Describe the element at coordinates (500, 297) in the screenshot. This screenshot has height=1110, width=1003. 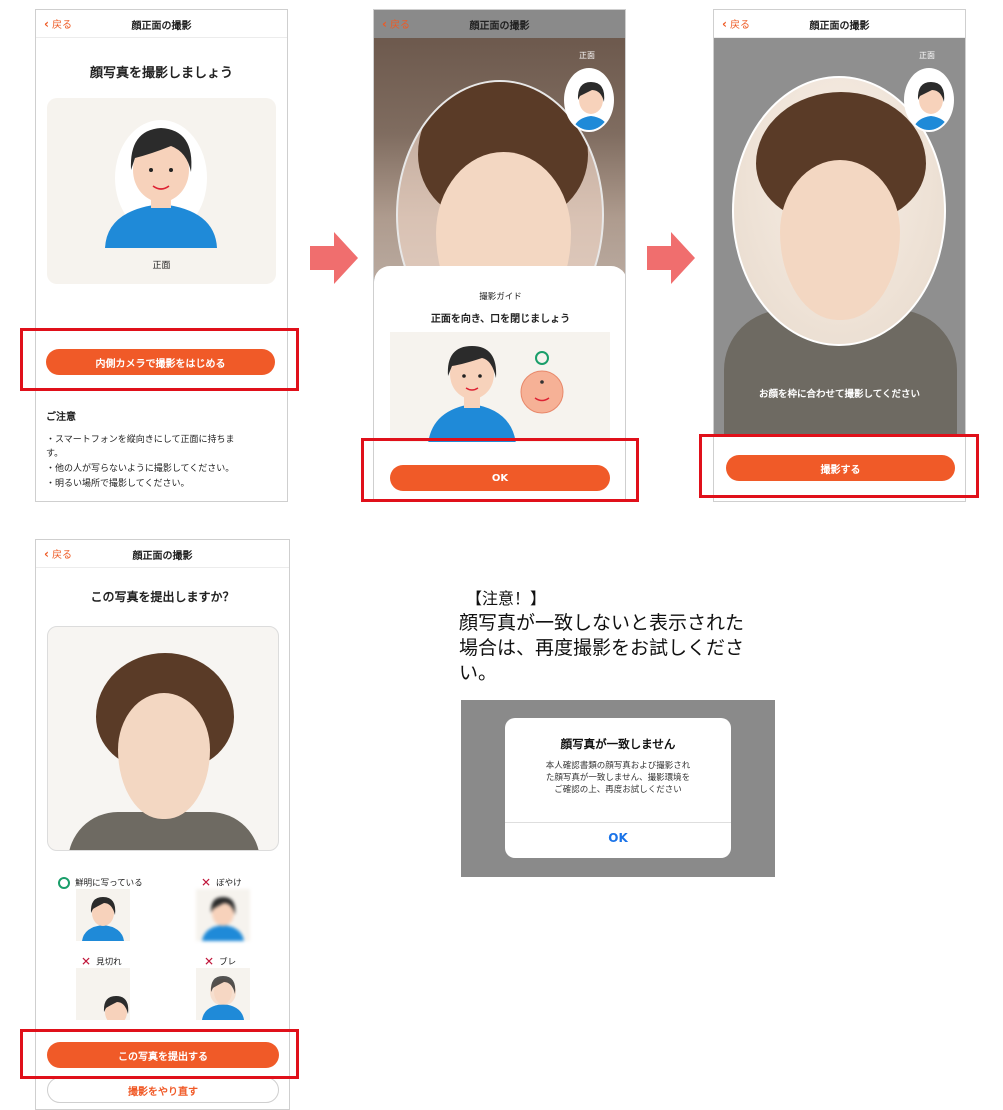
I see `guide-title: 撮影ガイド` at that location.